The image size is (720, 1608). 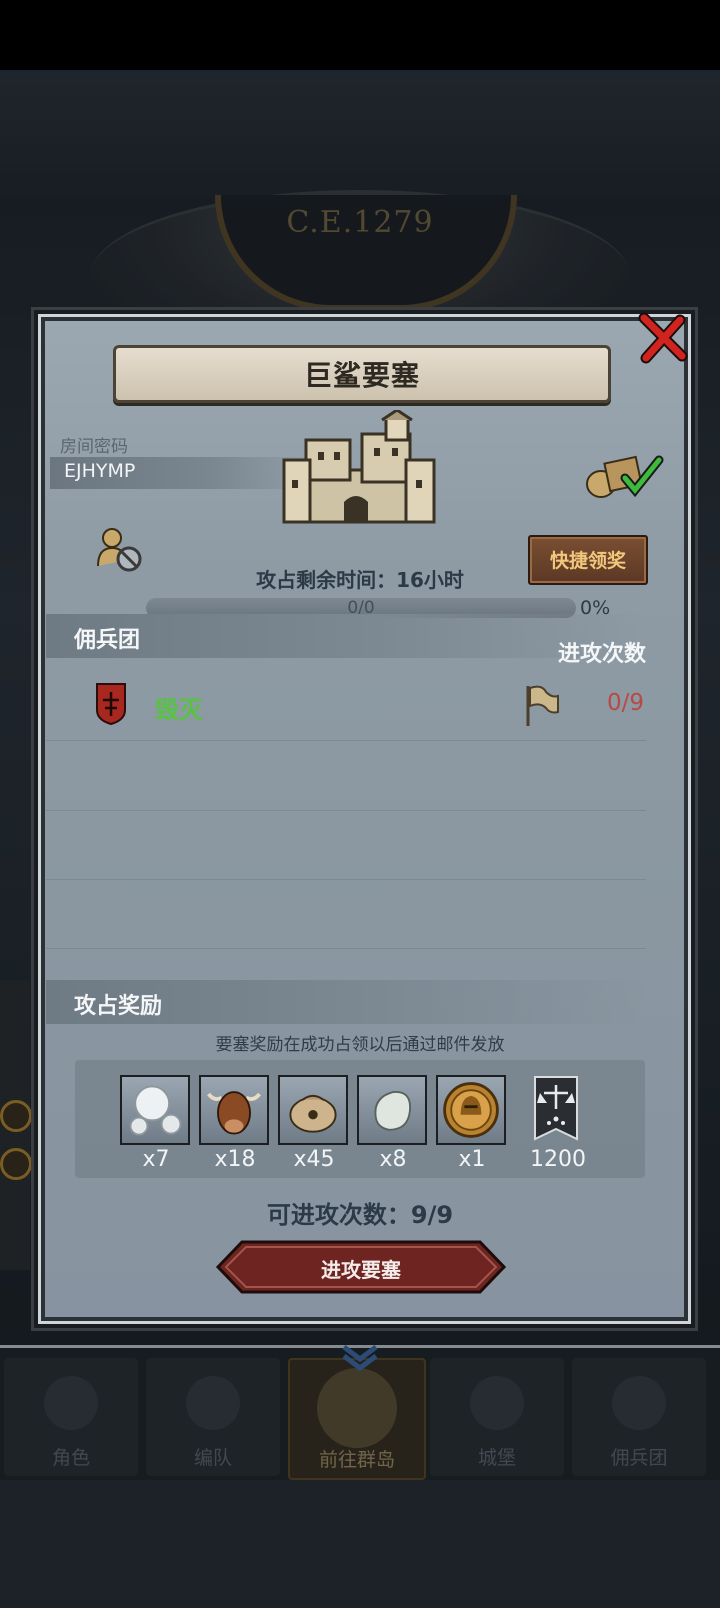 I want to click on reward-item: x7, so click(x=156, y=1123).